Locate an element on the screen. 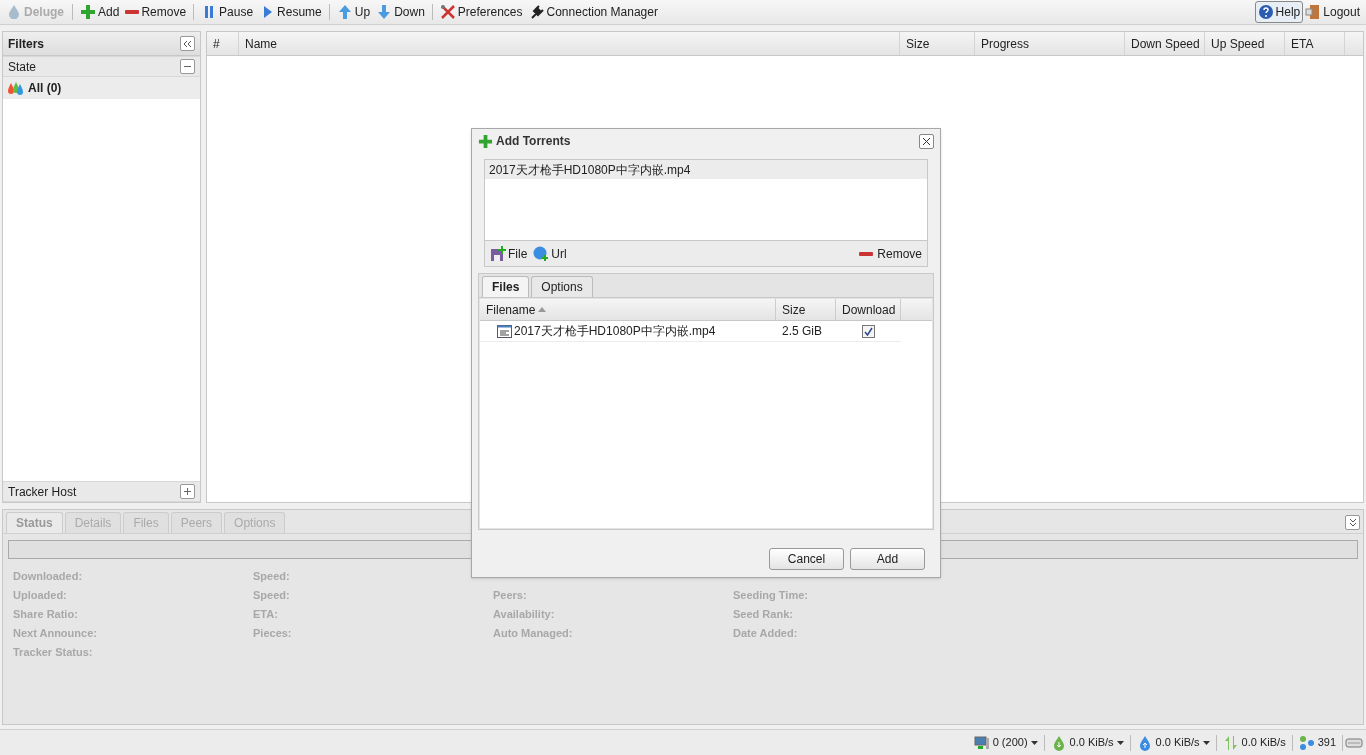  sort-ascending-icon is located at coordinates (542, 309).